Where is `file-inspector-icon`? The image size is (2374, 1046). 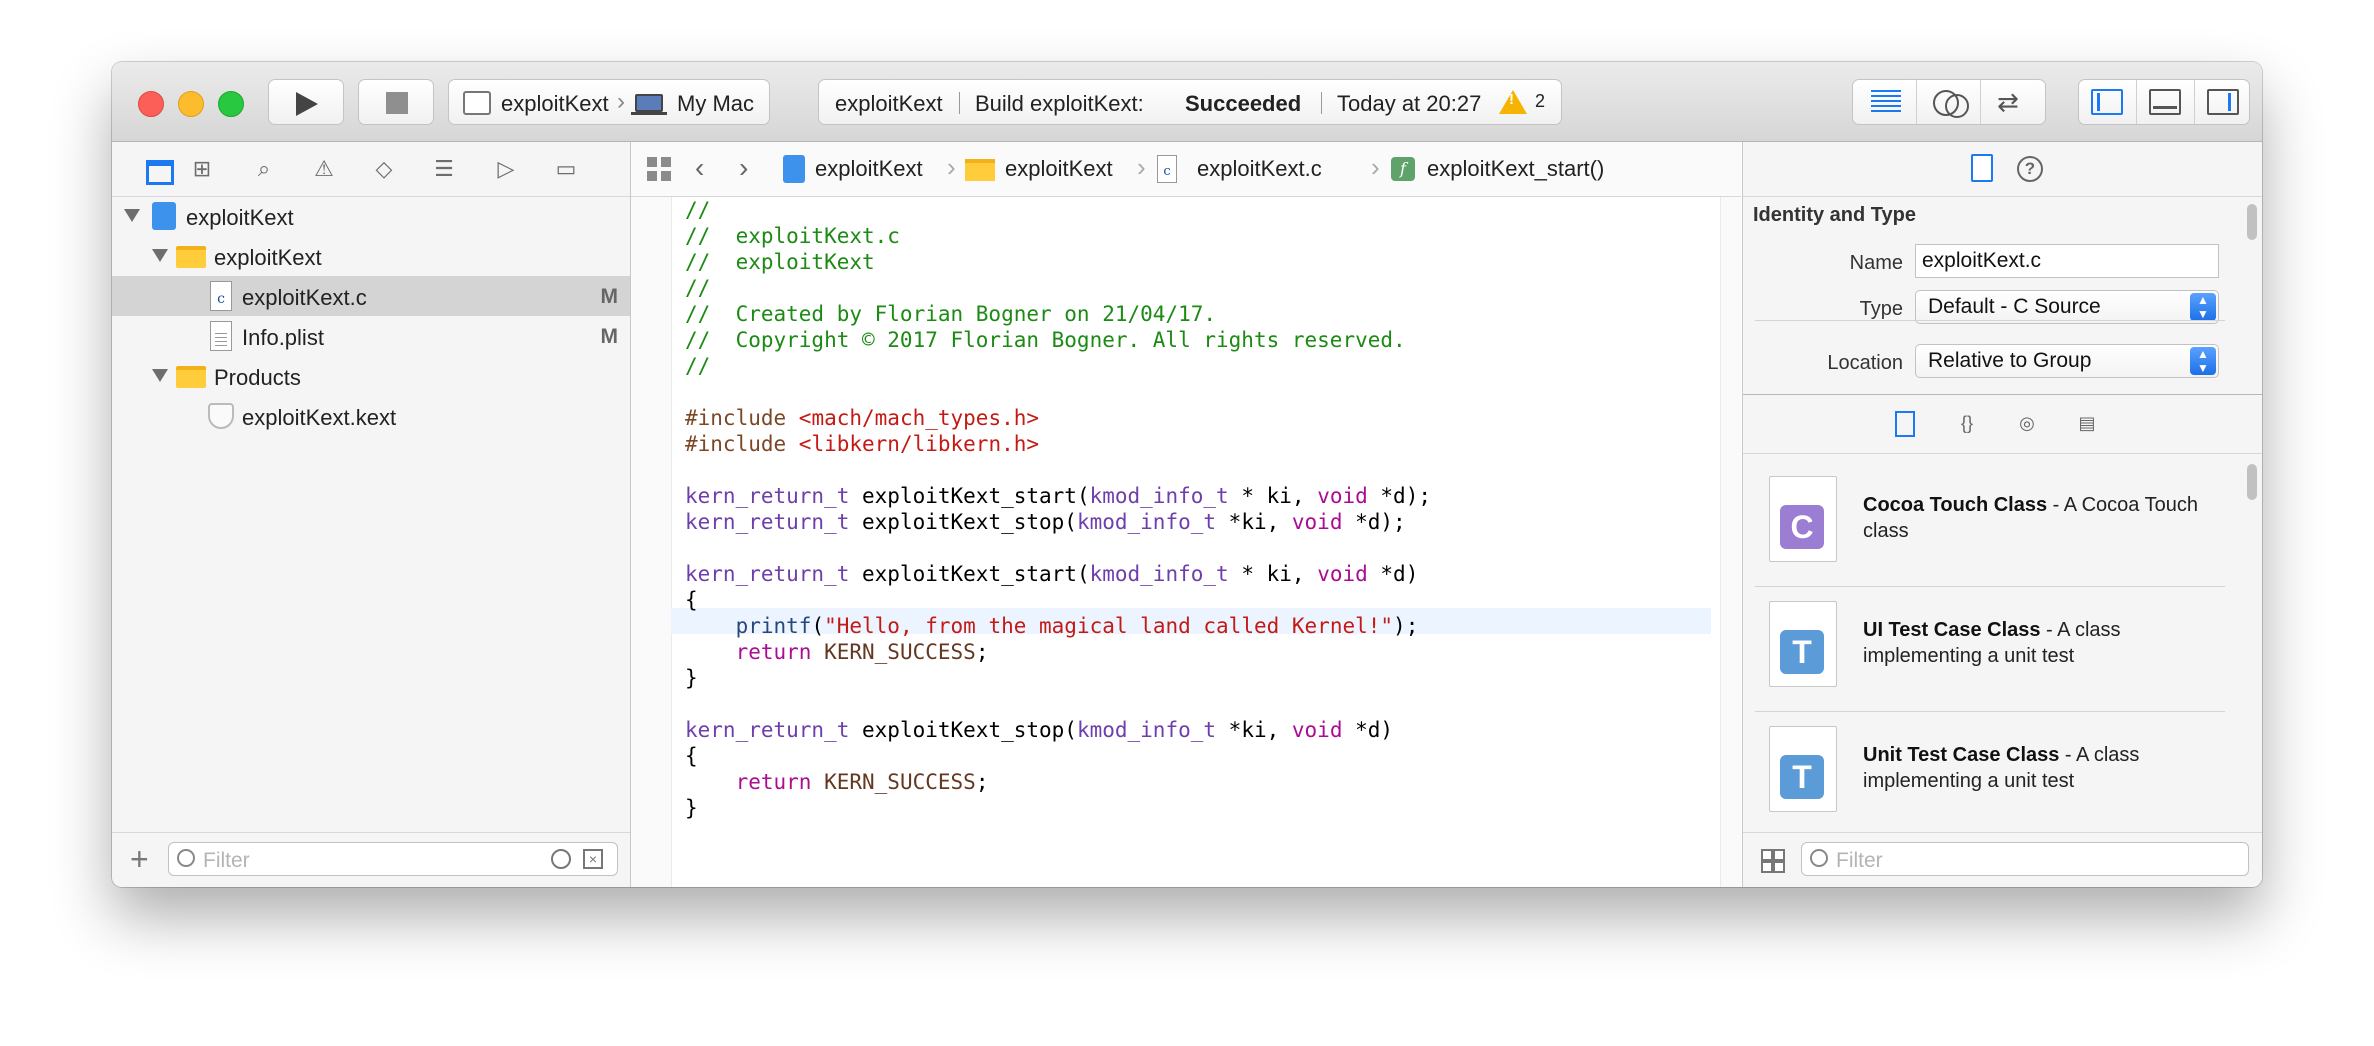
file-inspector-icon is located at coordinates (1982, 168).